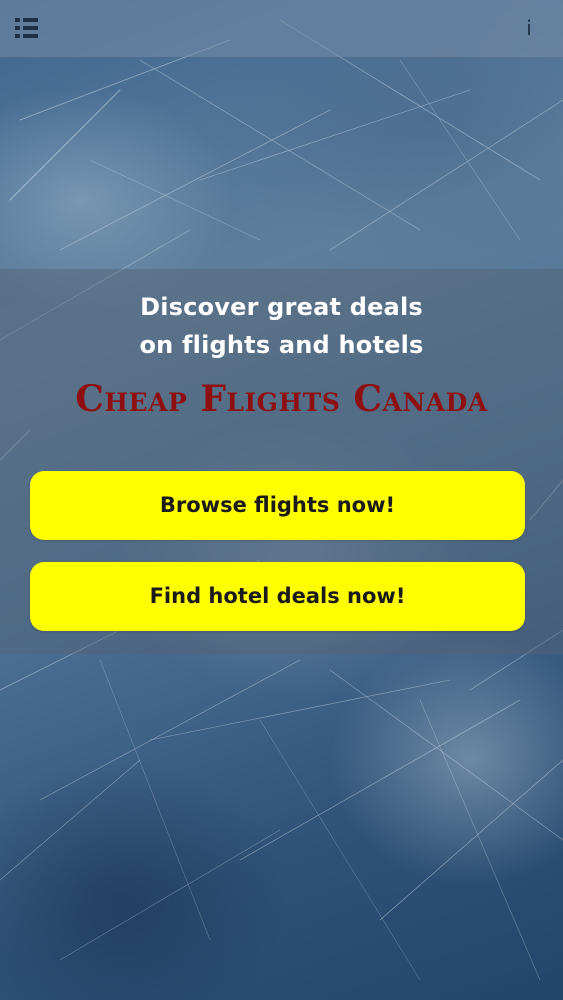 This screenshot has width=563, height=1000. I want to click on list-menu-icon-glyph, so click(26, 28).